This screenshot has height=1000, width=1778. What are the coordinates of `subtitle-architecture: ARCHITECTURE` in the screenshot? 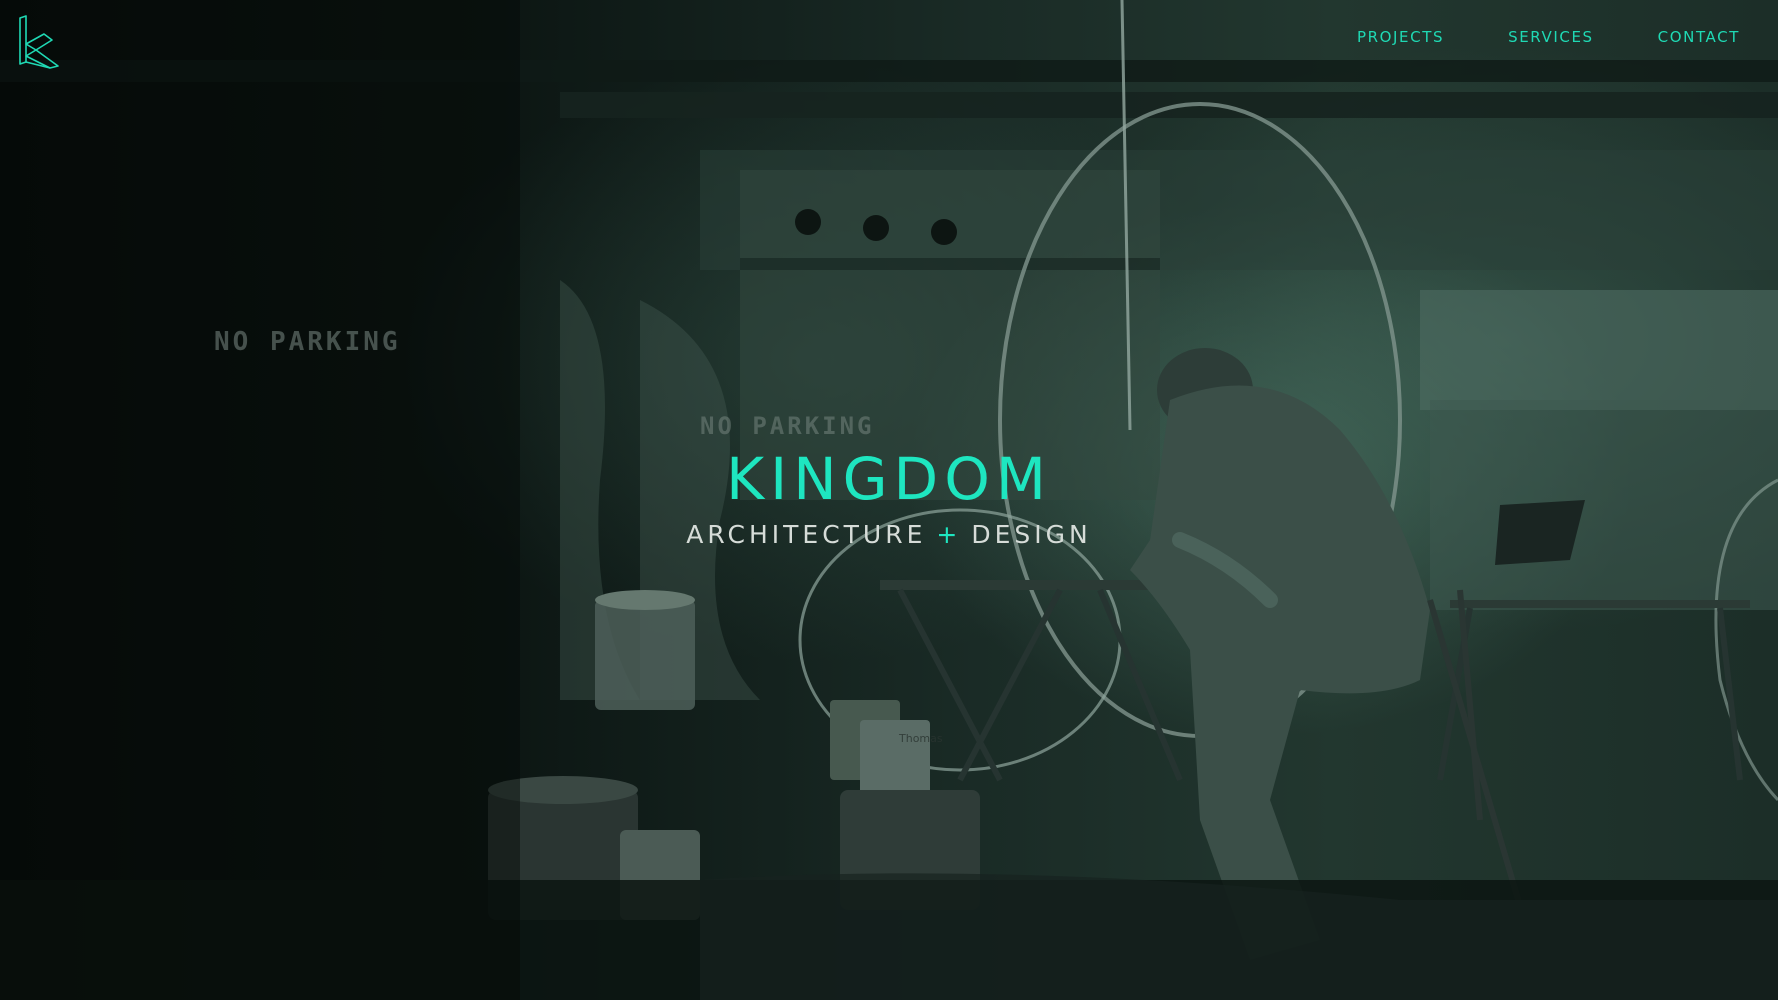 It's located at (806, 534).